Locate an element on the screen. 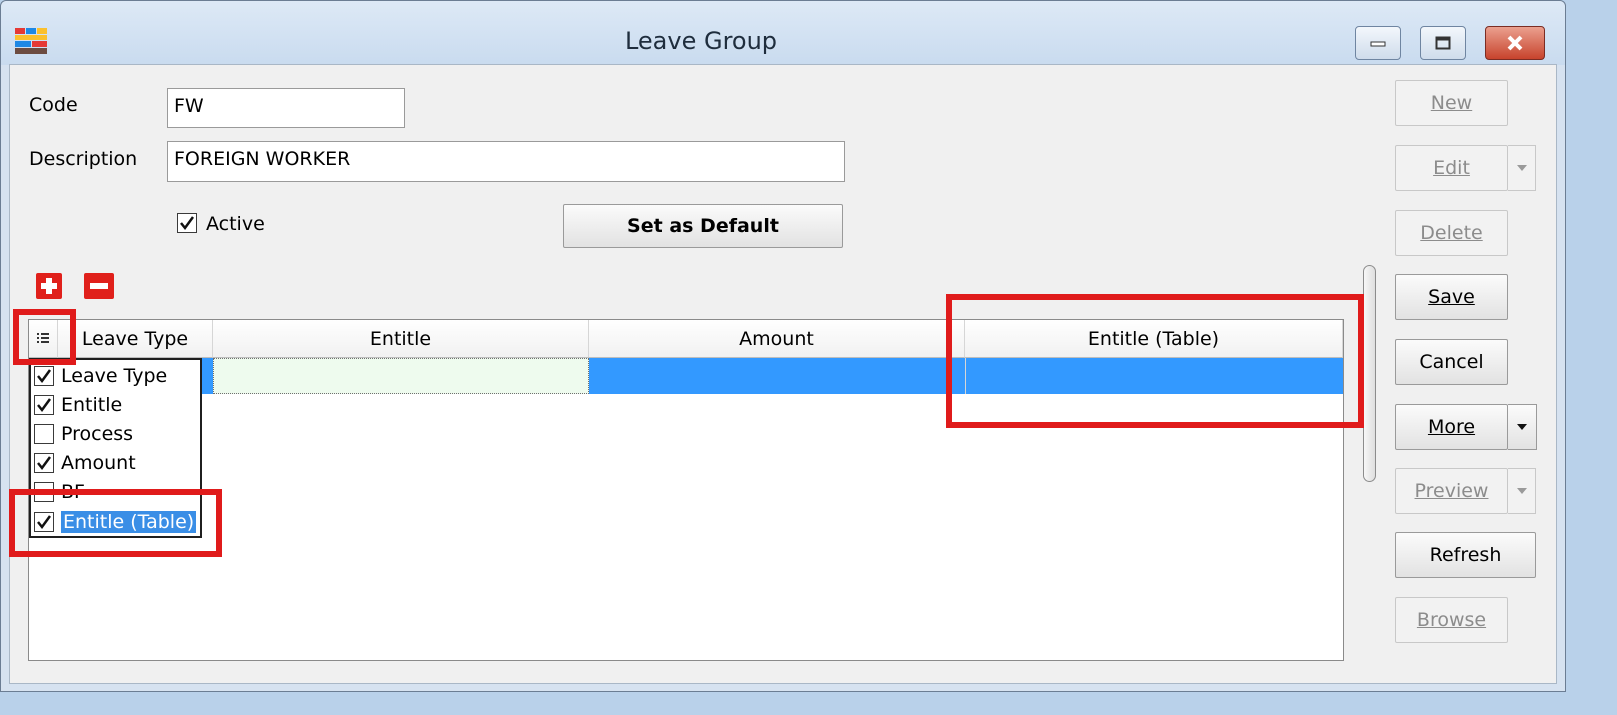 The height and width of the screenshot is (715, 1617). code-label: Code is located at coordinates (53, 105).